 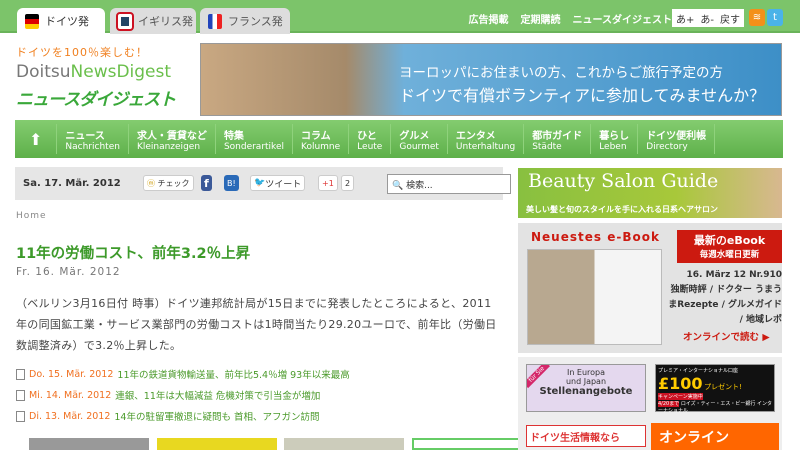 What do you see at coordinates (283, 184) in the screenshot?
I see `tweet-label: ツイート` at bounding box center [283, 184].